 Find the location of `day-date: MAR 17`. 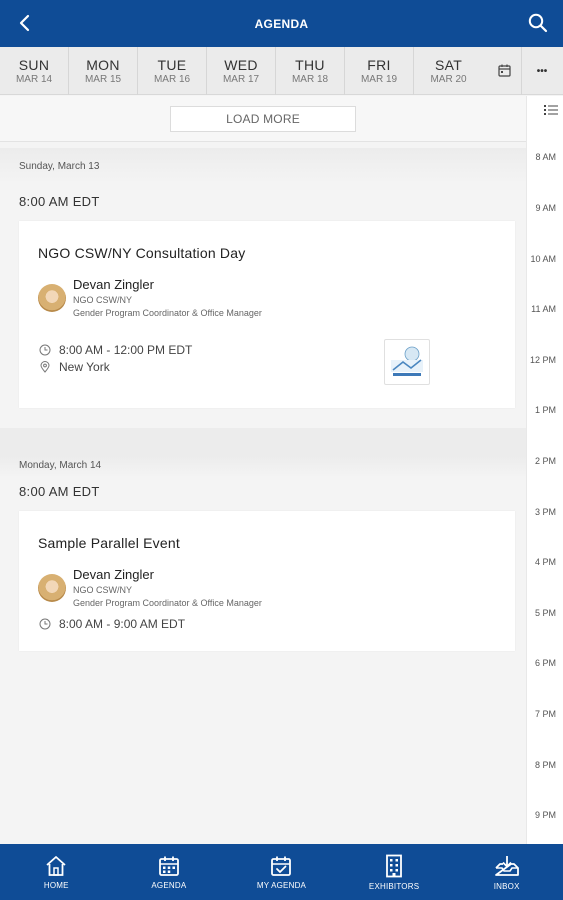

day-date: MAR 17 is located at coordinates (241, 79).